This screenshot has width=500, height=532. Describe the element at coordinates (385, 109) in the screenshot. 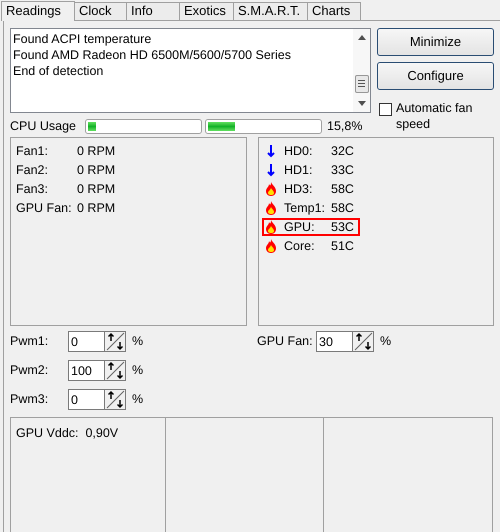

I see `checkbox` at that location.